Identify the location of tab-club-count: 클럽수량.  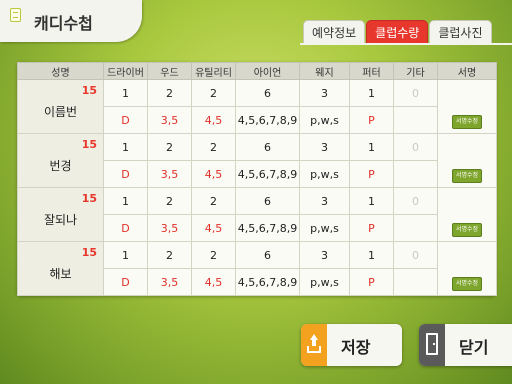
(397, 31).